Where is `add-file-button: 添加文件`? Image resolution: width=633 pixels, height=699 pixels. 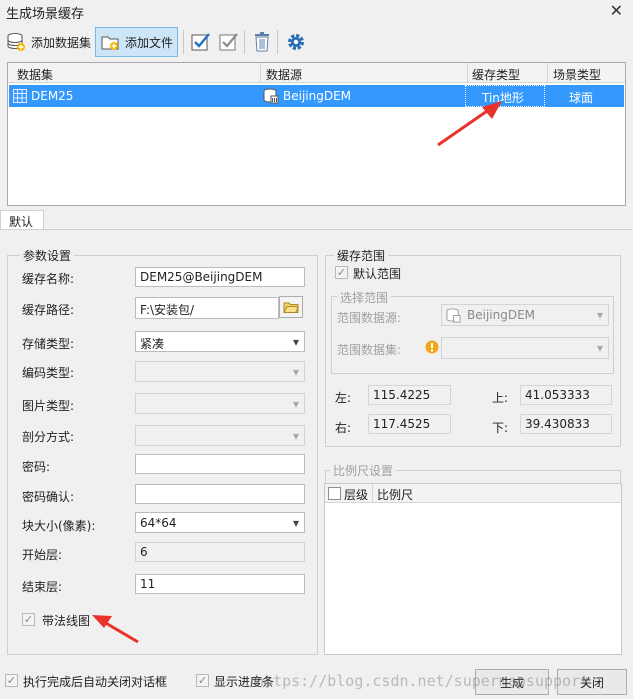
add-file-button: 添加文件 is located at coordinates (136, 42).